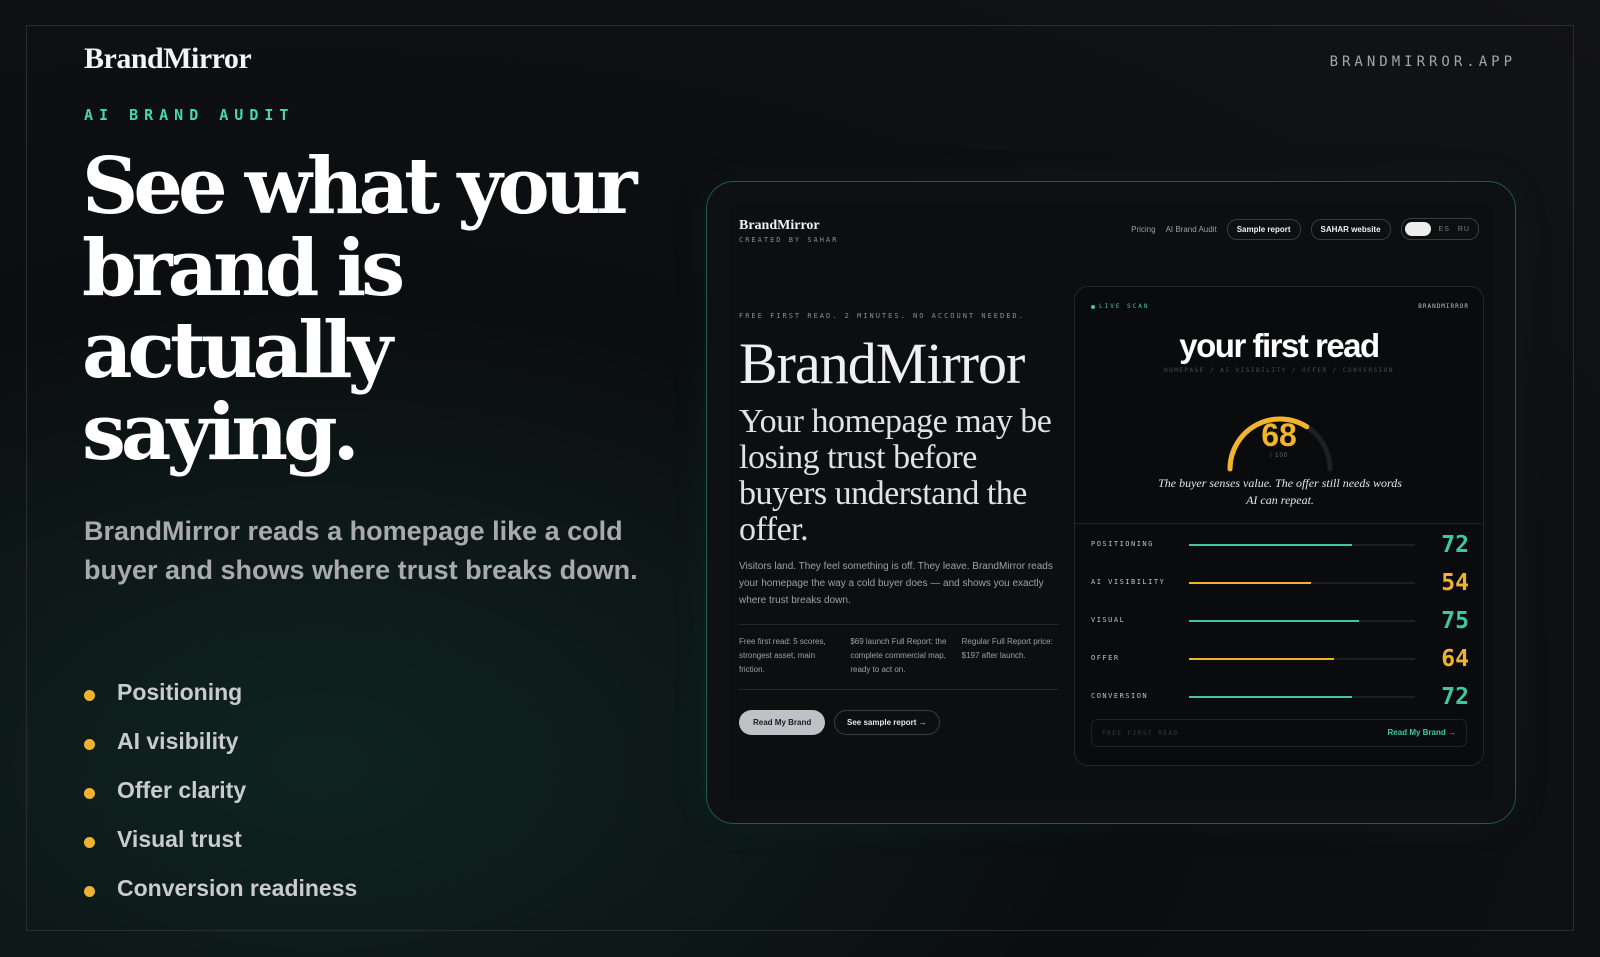  I want to click on feature-item: Visual trust, so click(220, 839).